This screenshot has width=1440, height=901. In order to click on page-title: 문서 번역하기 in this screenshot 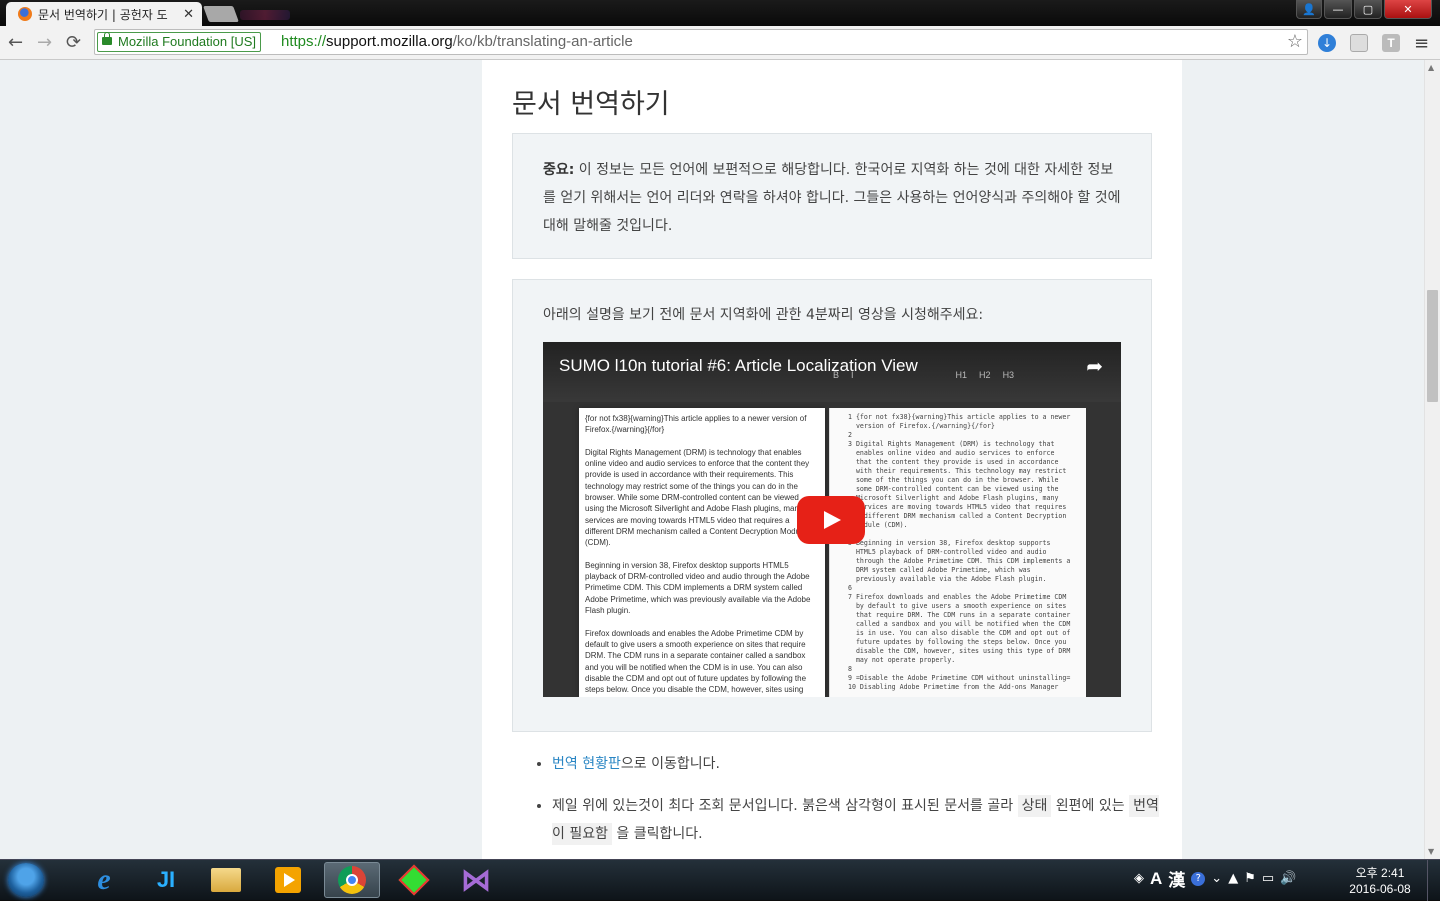, I will do `click(591, 104)`.